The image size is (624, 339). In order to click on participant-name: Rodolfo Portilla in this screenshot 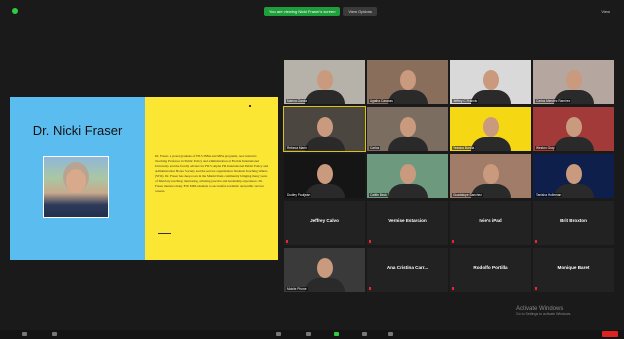, I will do `click(490, 267)`.